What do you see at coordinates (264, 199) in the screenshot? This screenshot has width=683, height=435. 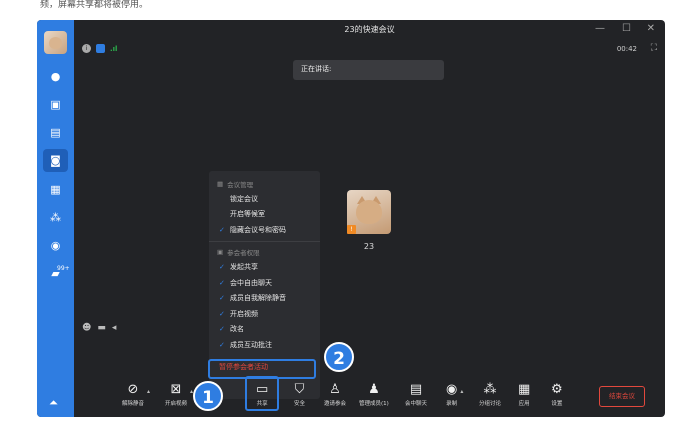 I see `menu-item-lock-meeting: 锁定会议` at bounding box center [264, 199].